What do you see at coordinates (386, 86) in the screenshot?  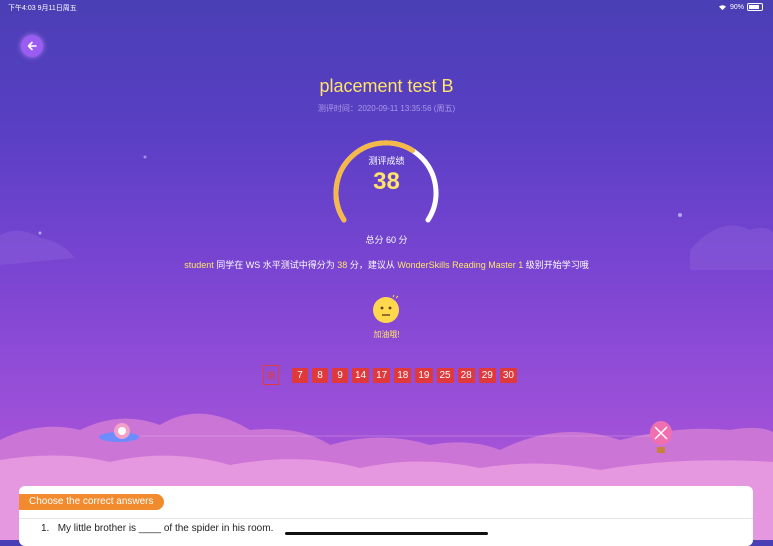 I see `page-title: placement test B` at bounding box center [386, 86].